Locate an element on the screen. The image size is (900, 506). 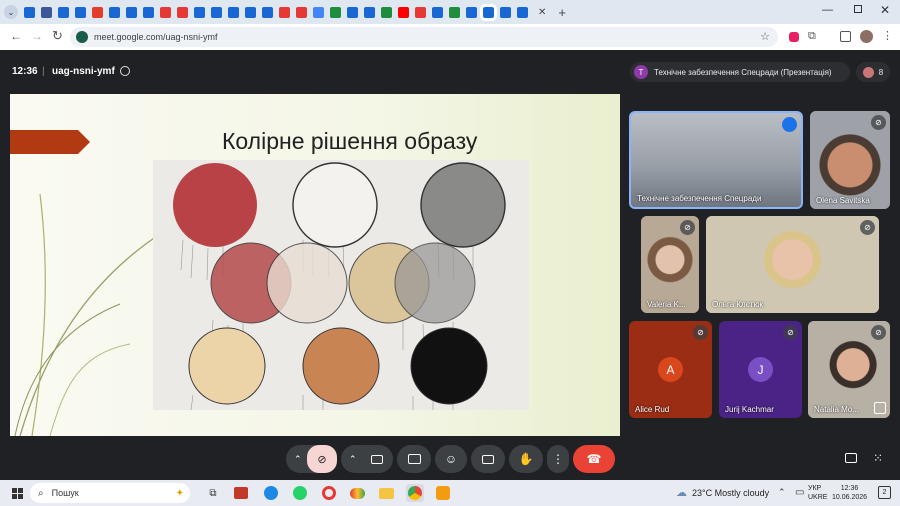
mic-toggle-button: ⊘ is located at coordinates (322, 459).